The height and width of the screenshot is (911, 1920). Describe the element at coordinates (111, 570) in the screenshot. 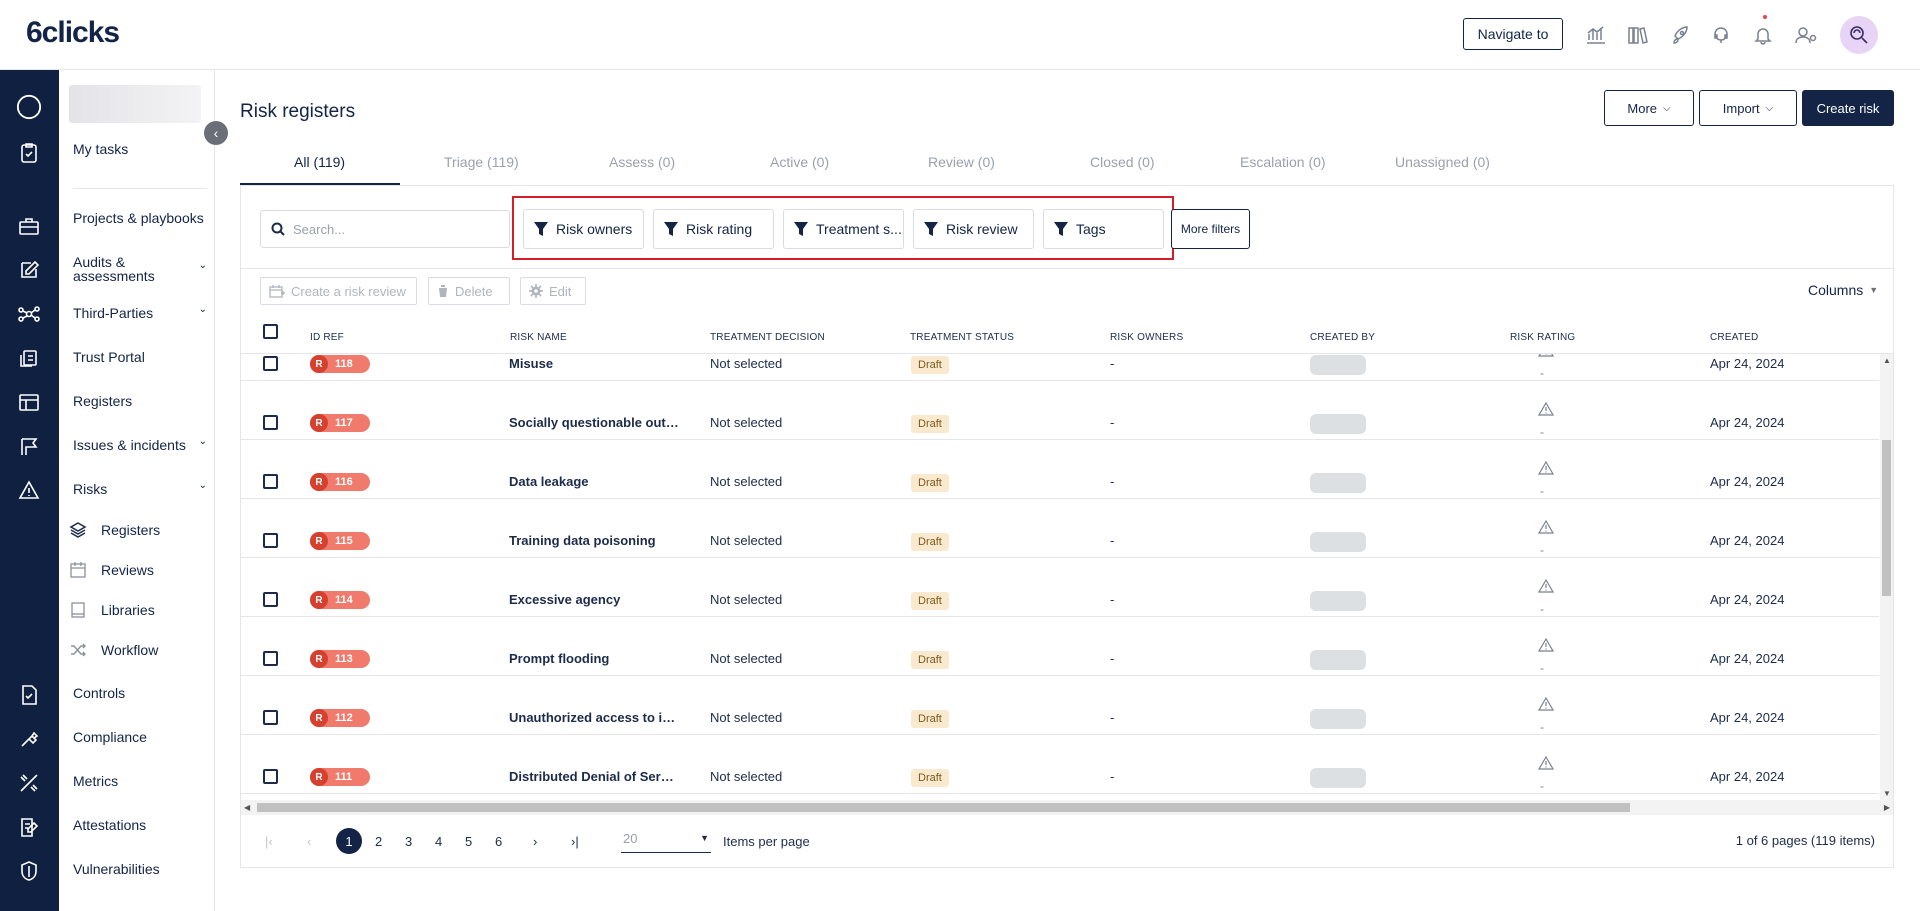

I see `sidebar-subitem-reviews: Reviews` at that location.